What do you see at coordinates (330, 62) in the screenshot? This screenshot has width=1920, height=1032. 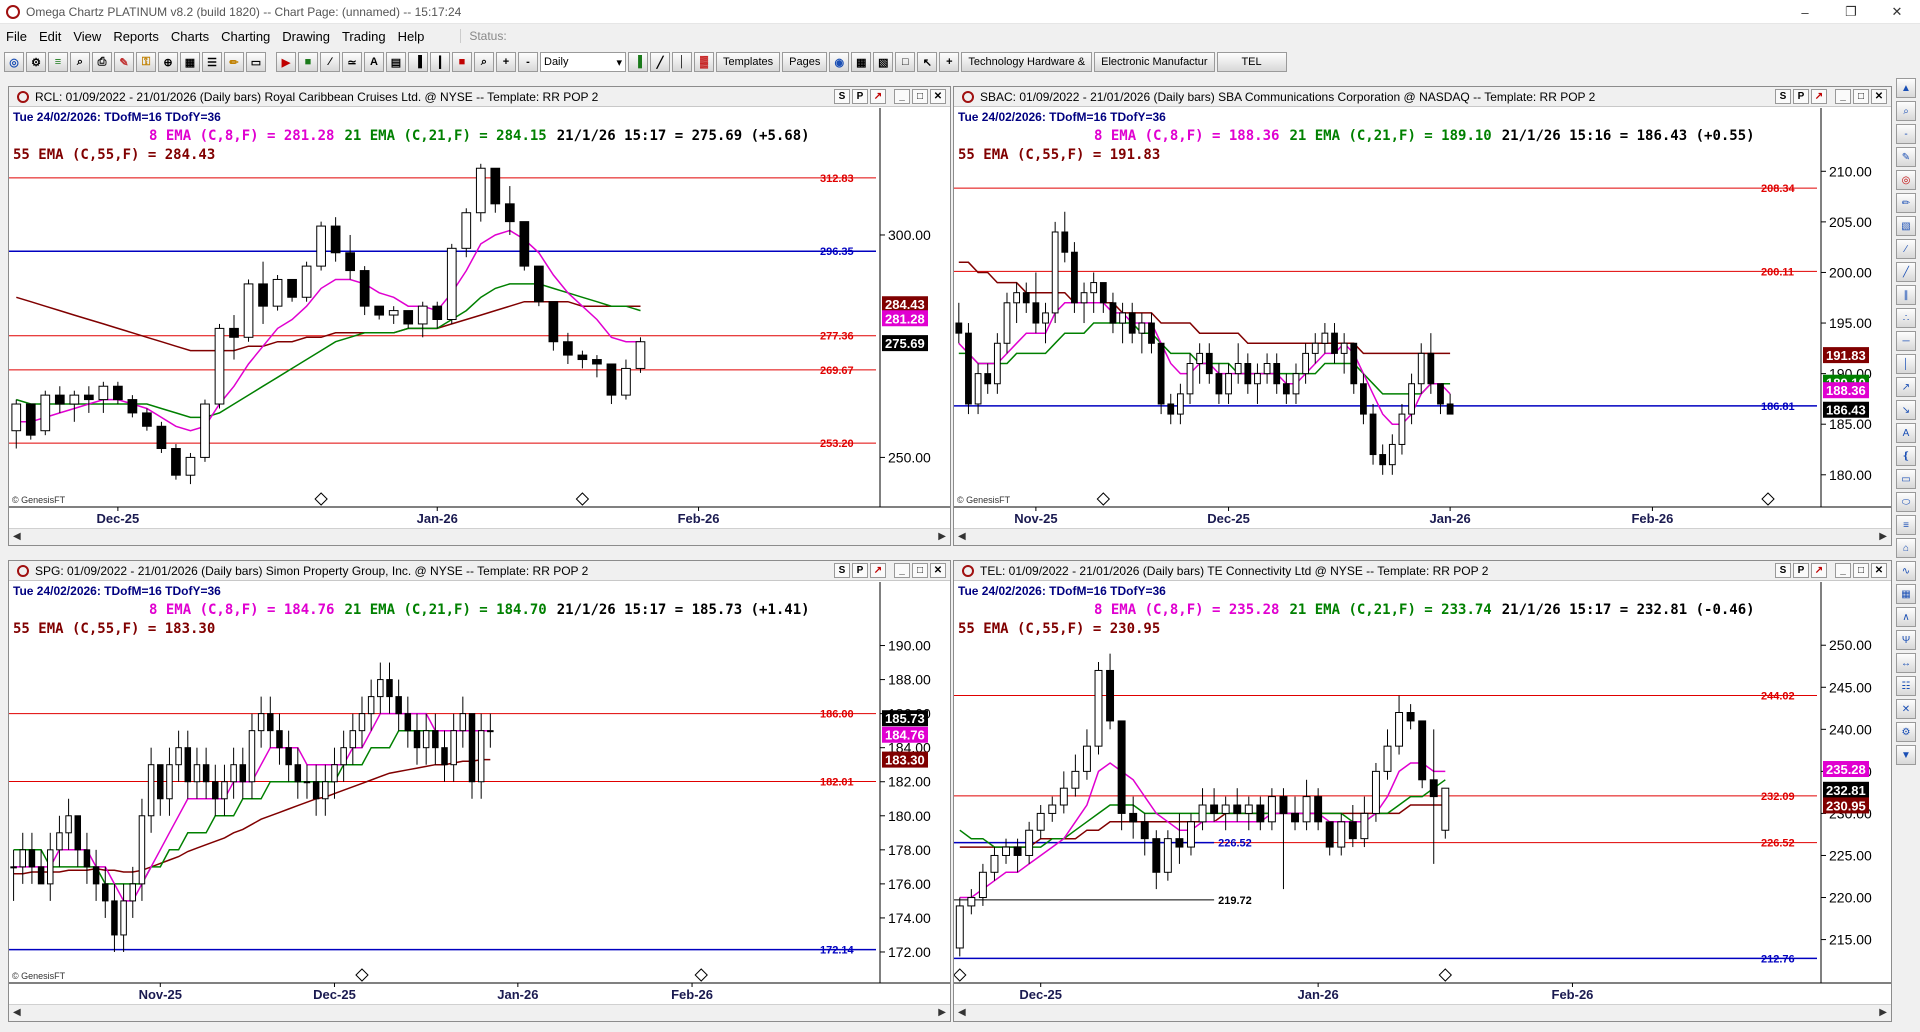 I see `draw-line-icon: ∕` at bounding box center [330, 62].